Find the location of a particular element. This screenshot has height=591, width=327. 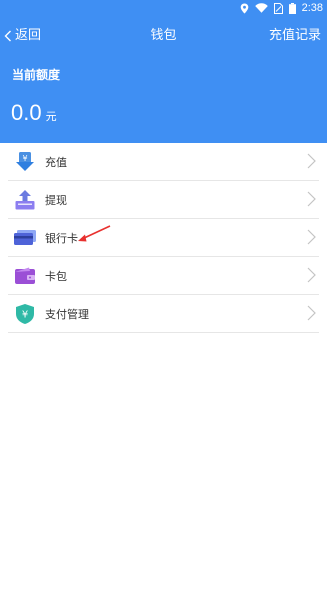

status-icons: 2:38 is located at coordinates (281, 8).